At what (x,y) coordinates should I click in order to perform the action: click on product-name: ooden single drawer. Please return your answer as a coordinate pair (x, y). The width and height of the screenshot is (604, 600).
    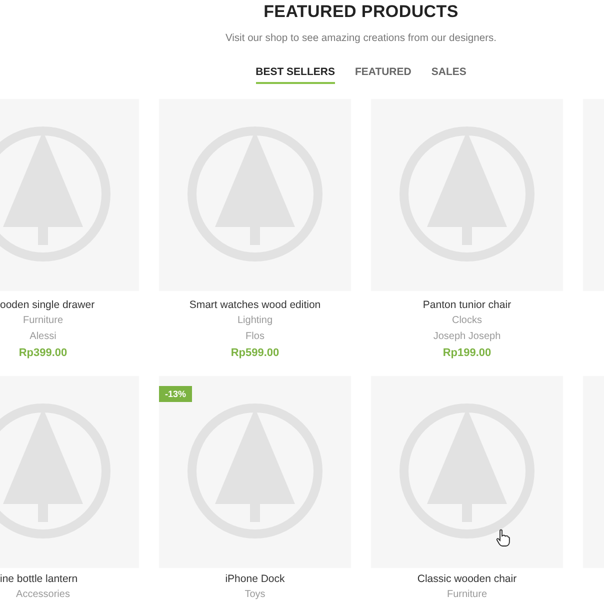
    Looking at the image, I should click on (47, 305).